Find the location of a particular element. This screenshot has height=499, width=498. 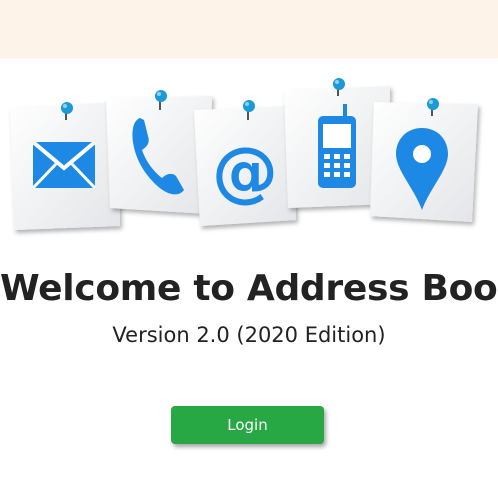

location-note is located at coordinates (424, 160).